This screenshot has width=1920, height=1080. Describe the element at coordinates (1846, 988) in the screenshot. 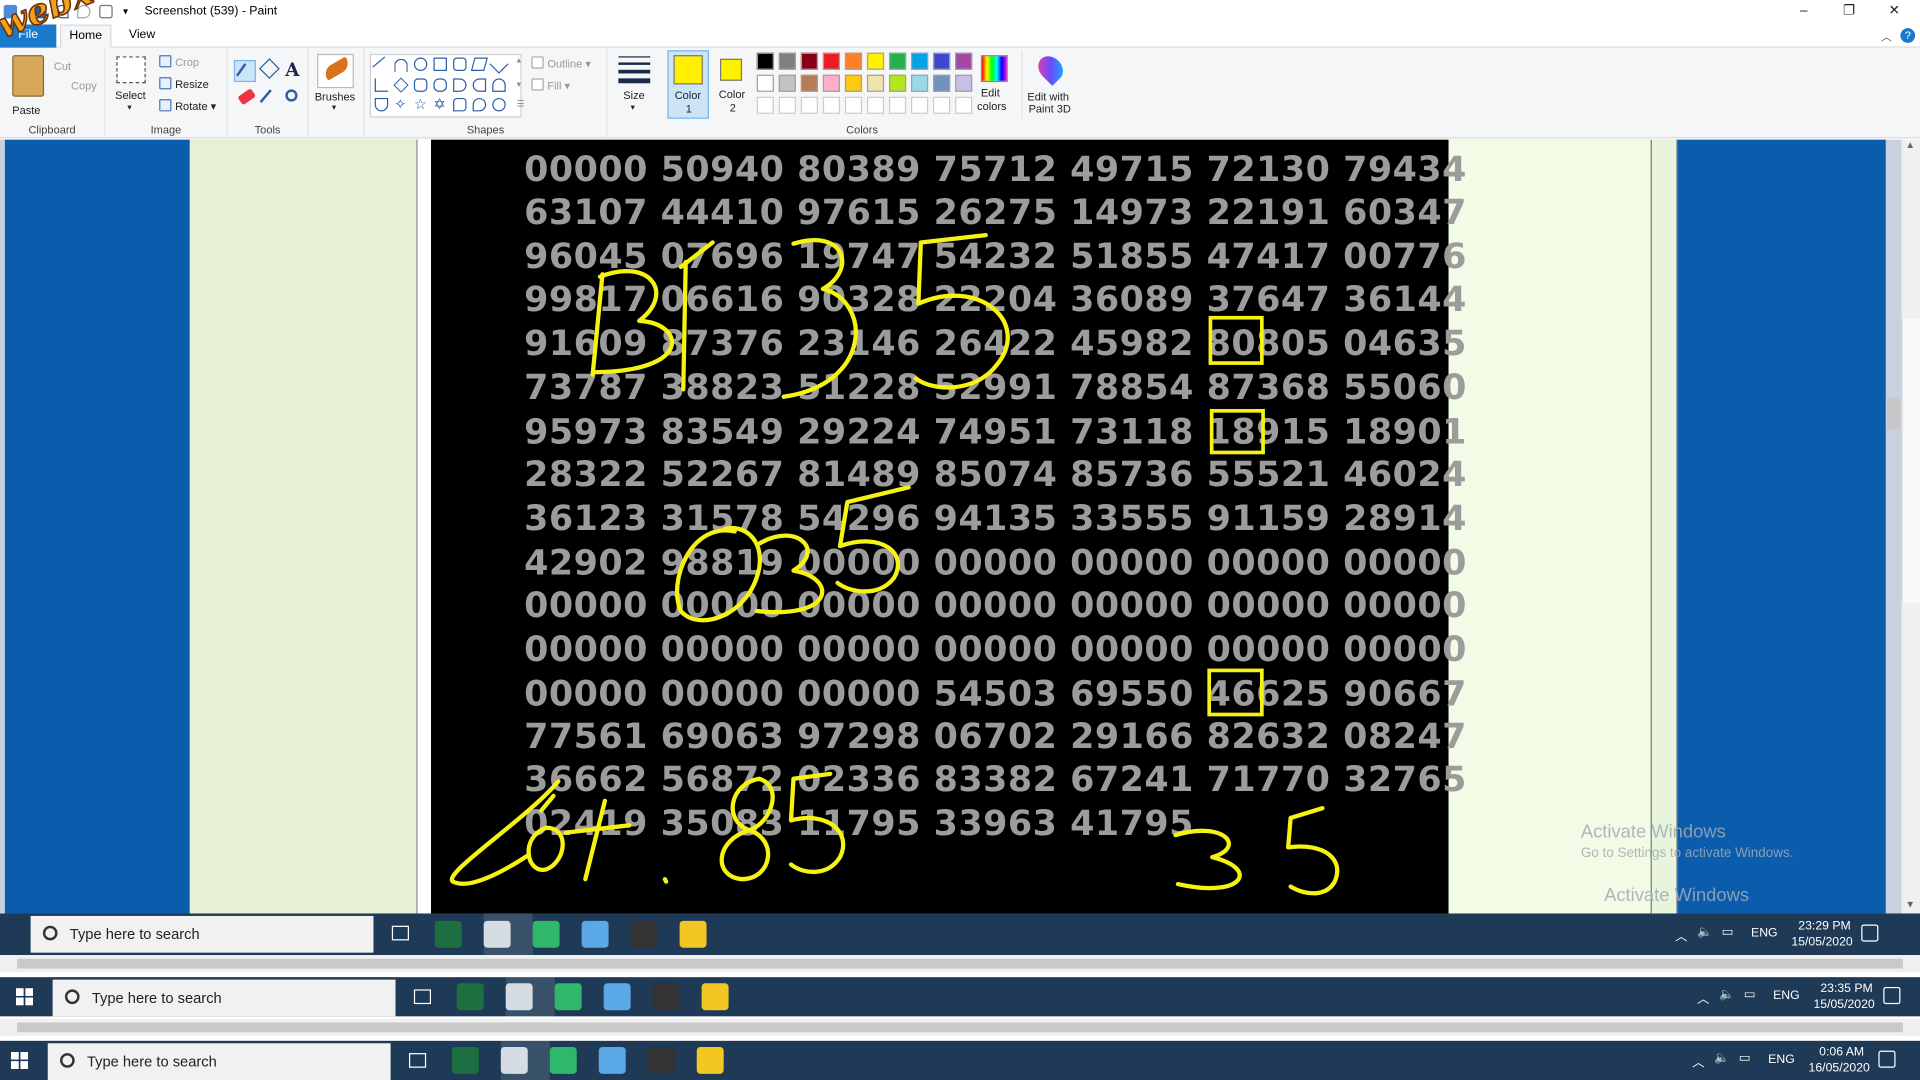

I see `clock-time: 23:35 PM` at that location.